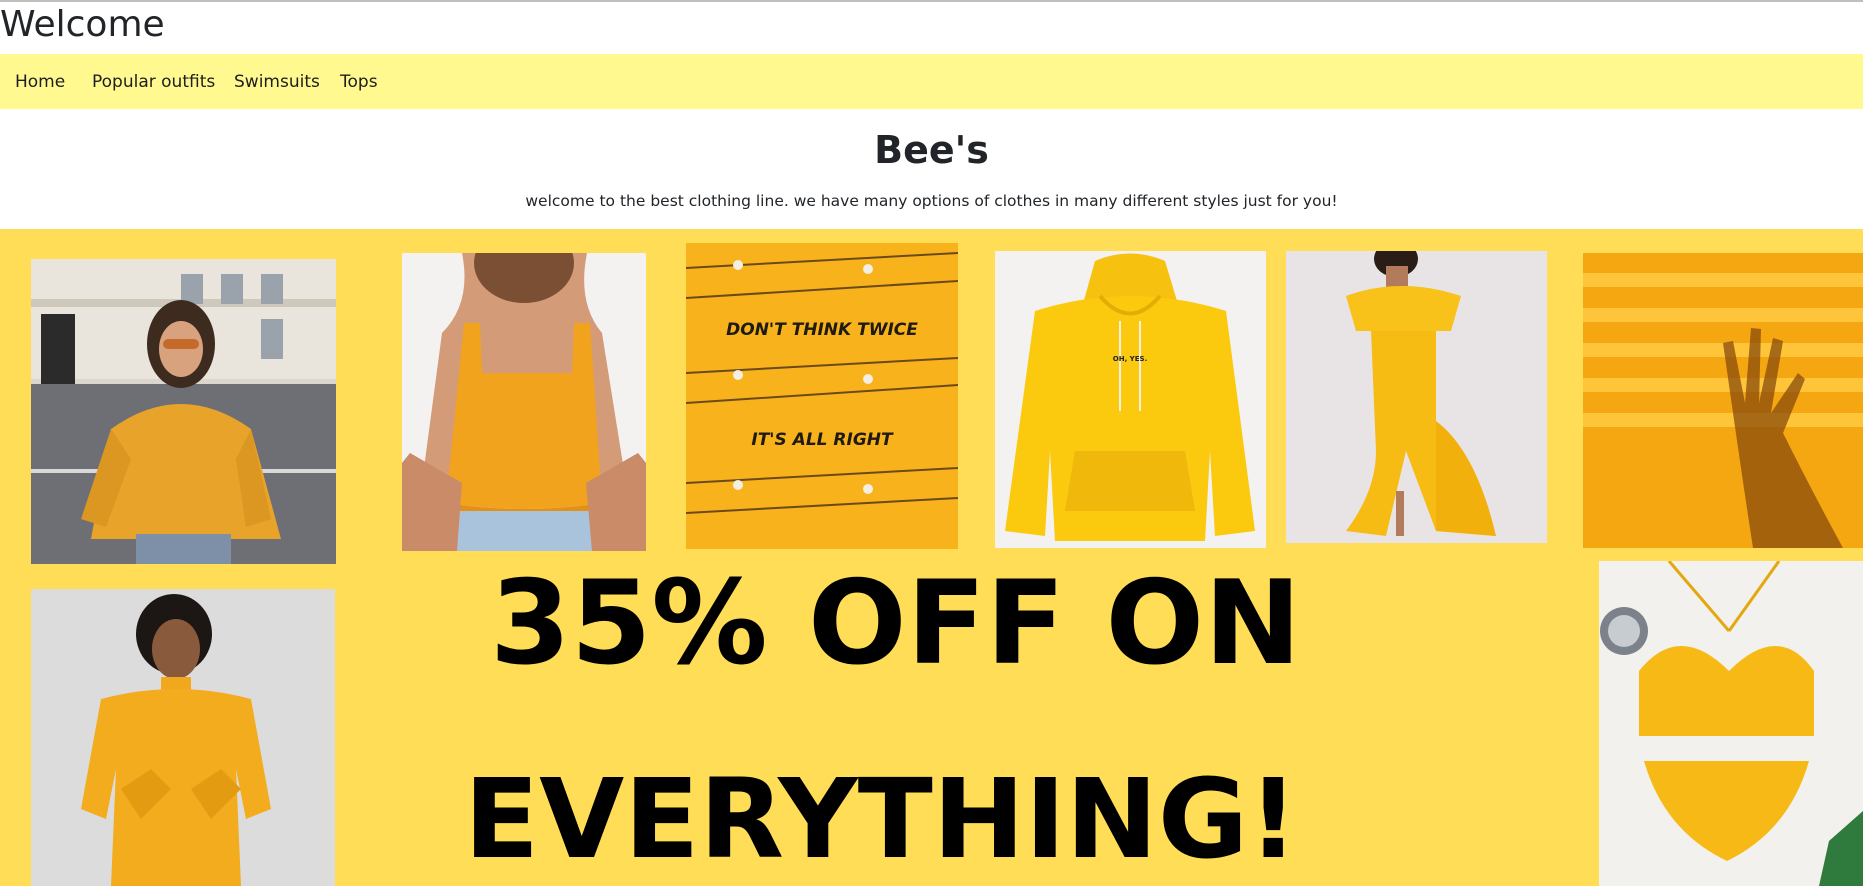 Image resolution: width=1863 pixels, height=886 pixels. I want to click on promo-headline-line1: 35% OFF ON, so click(896, 623).